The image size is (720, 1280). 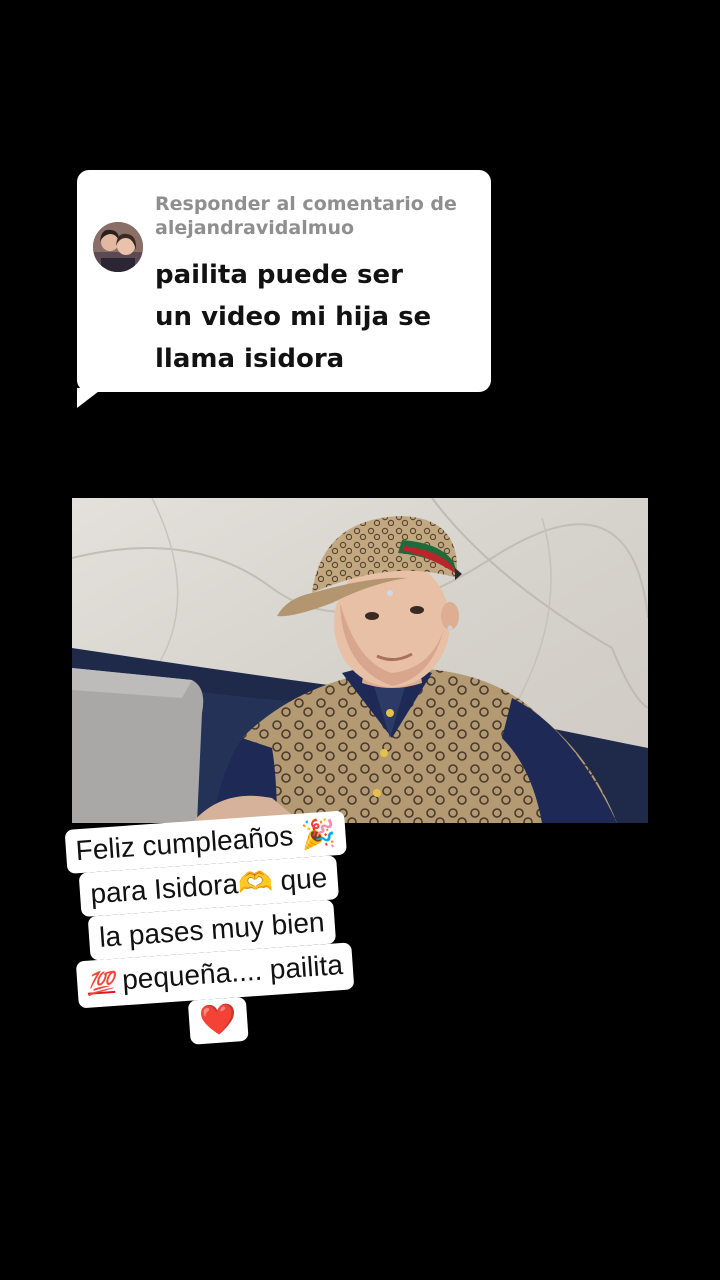 I want to click on caption-line-5: ❤️, so click(x=218, y=1020).